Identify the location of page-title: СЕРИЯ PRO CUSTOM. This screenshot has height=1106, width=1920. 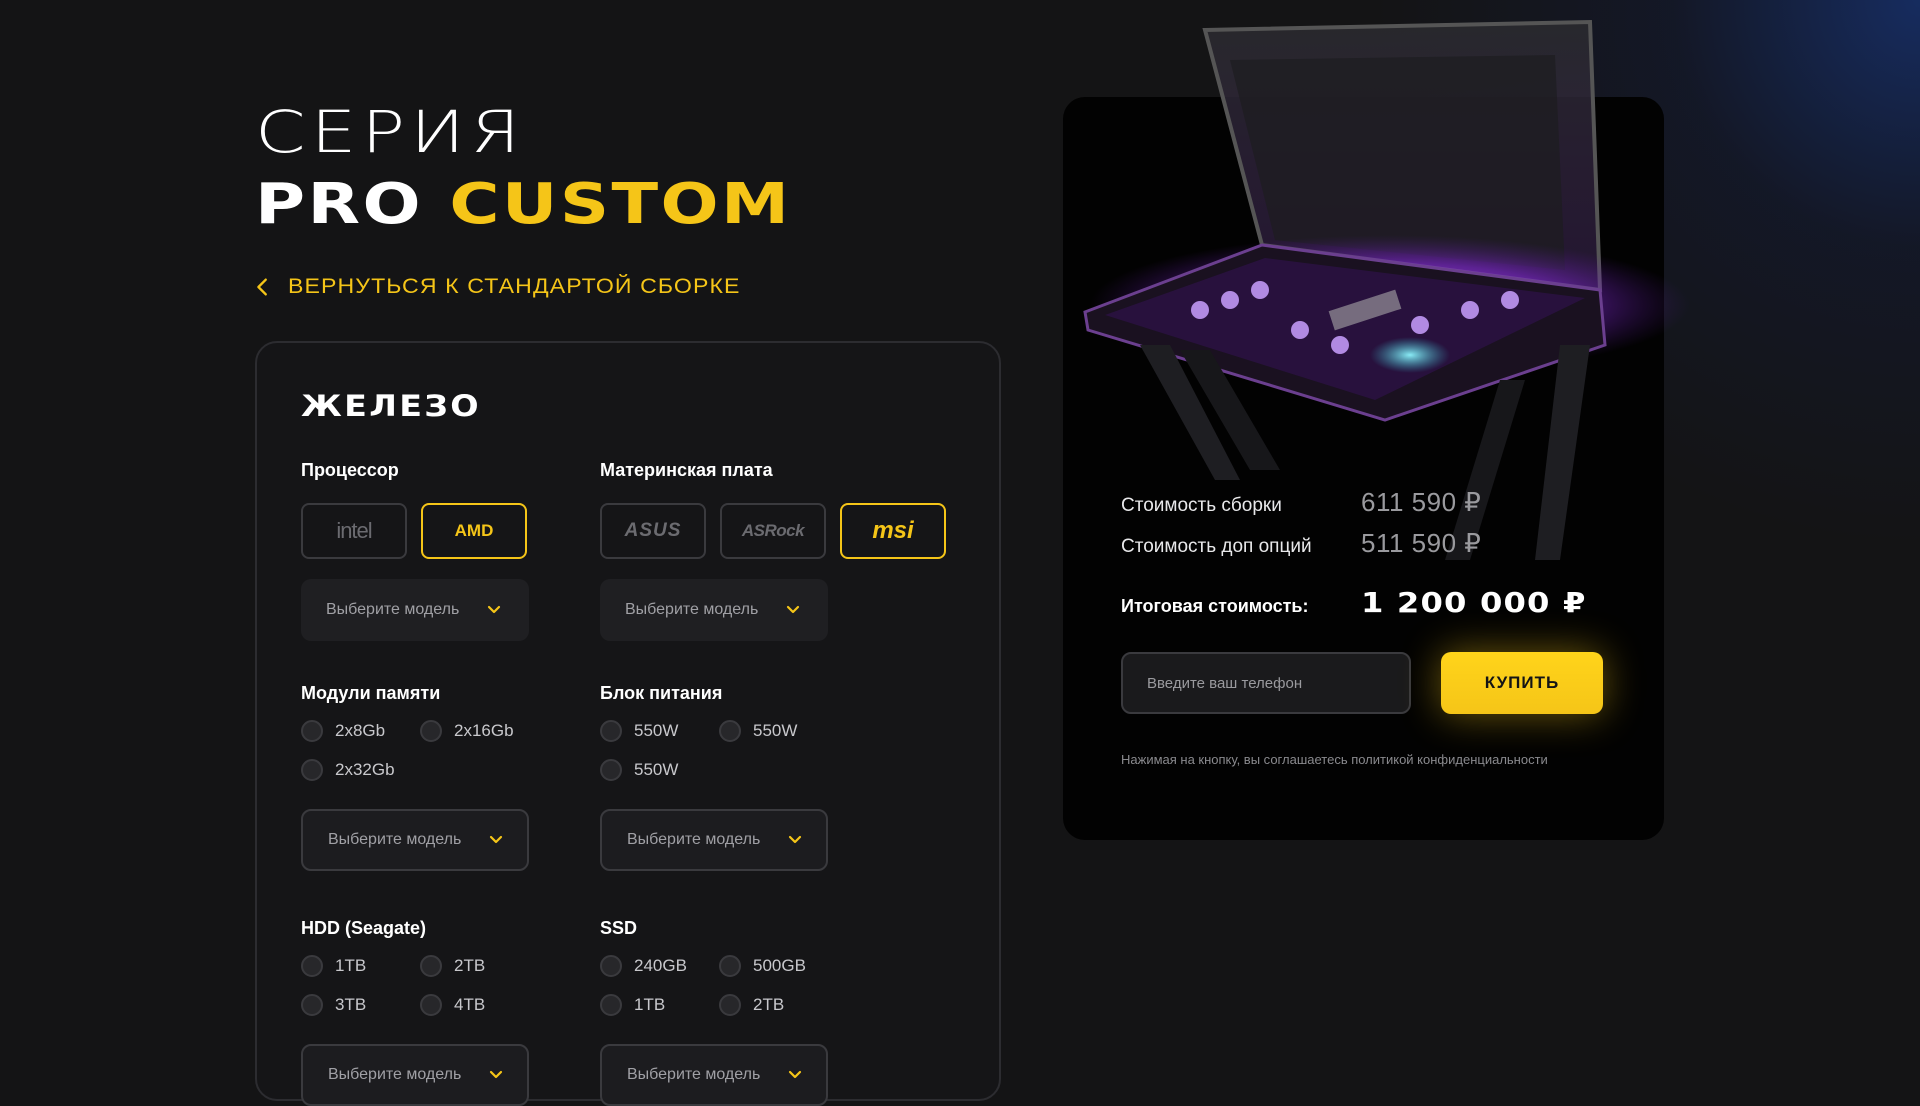
(522, 170).